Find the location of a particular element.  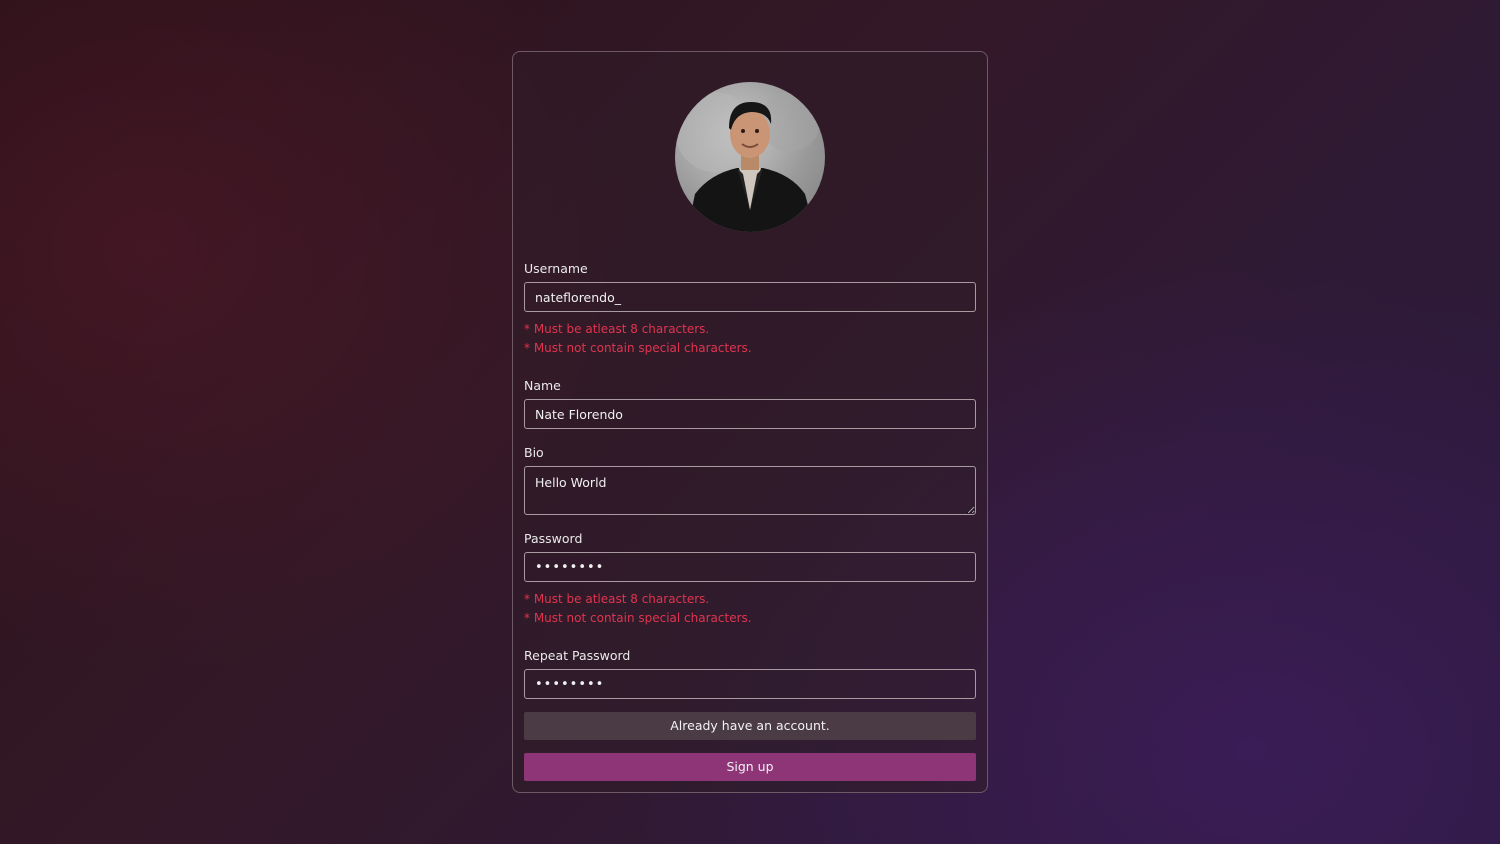

password-input is located at coordinates (750, 567).